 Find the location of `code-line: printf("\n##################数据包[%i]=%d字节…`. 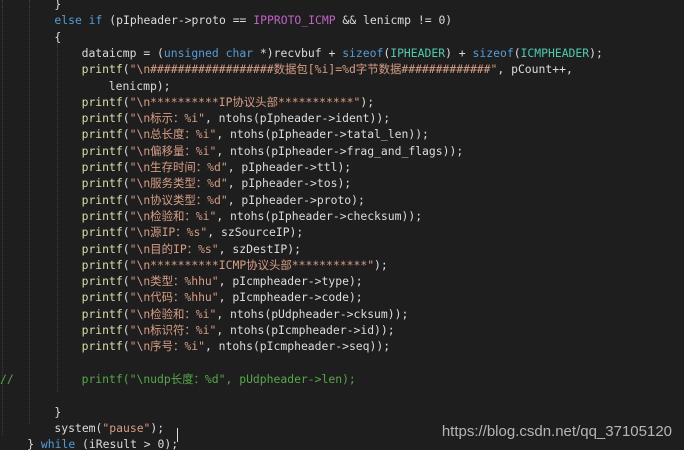

code-line: printf("\n##################数据包[%i]=%d字节… is located at coordinates (342, 69).